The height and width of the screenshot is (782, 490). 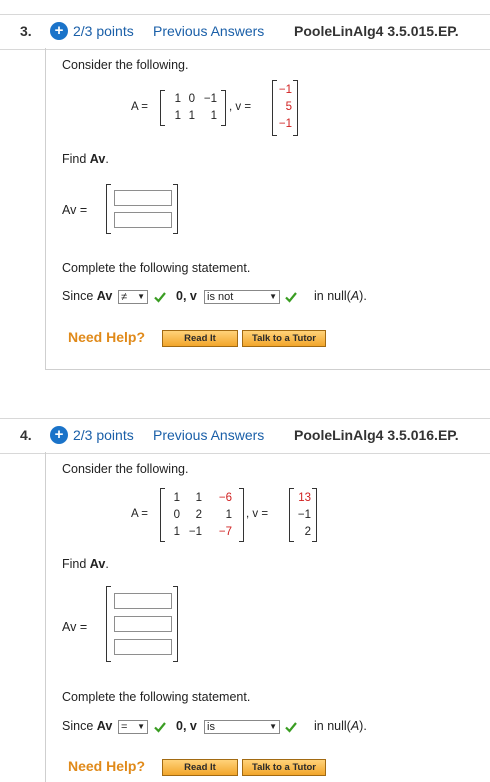 What do you see at coordinates (376, 31) in the screenshot?
I see `problem-code: PooleLinAlg4 3.5.015.EP.` at bounding box center [376, 31].